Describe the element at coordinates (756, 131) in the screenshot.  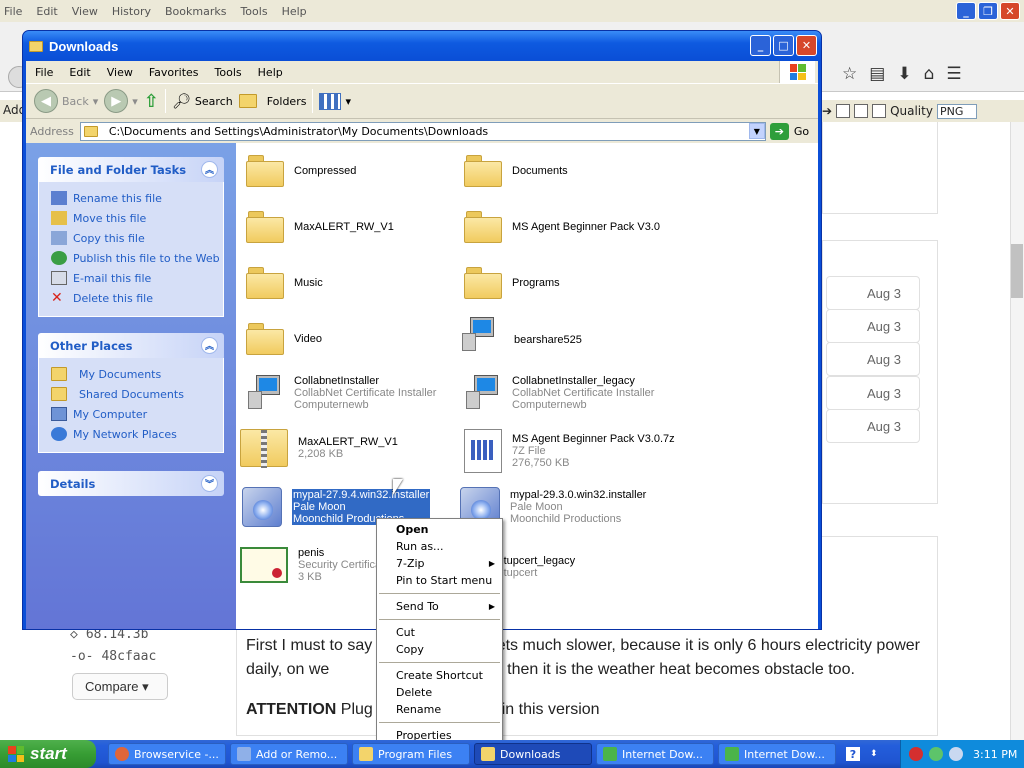
I see `address-dropdown-icon: ▼` at that location.